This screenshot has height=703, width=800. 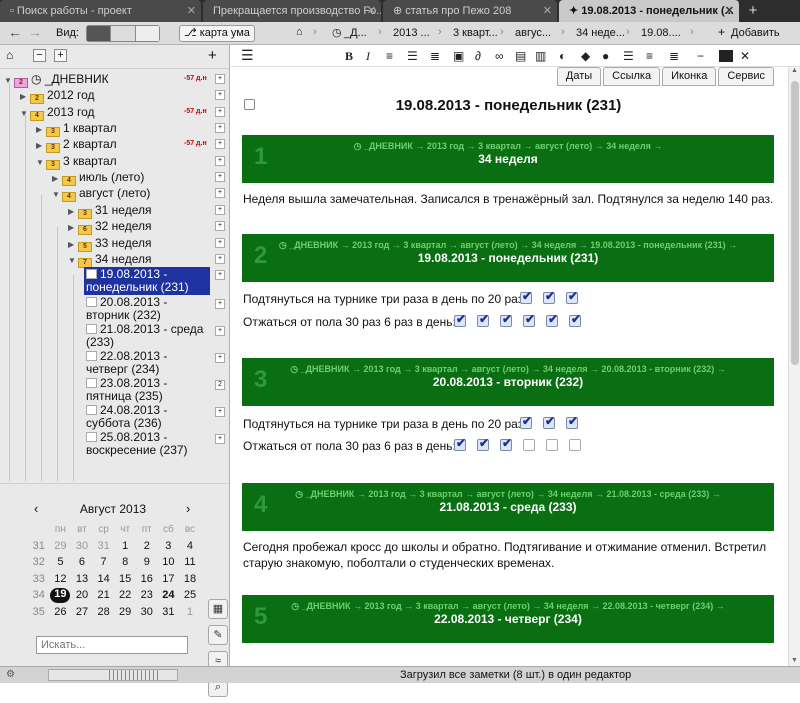 I want to click on tree-node-week34: ▼ 7 34 неделя, so click(x=110, y=260).